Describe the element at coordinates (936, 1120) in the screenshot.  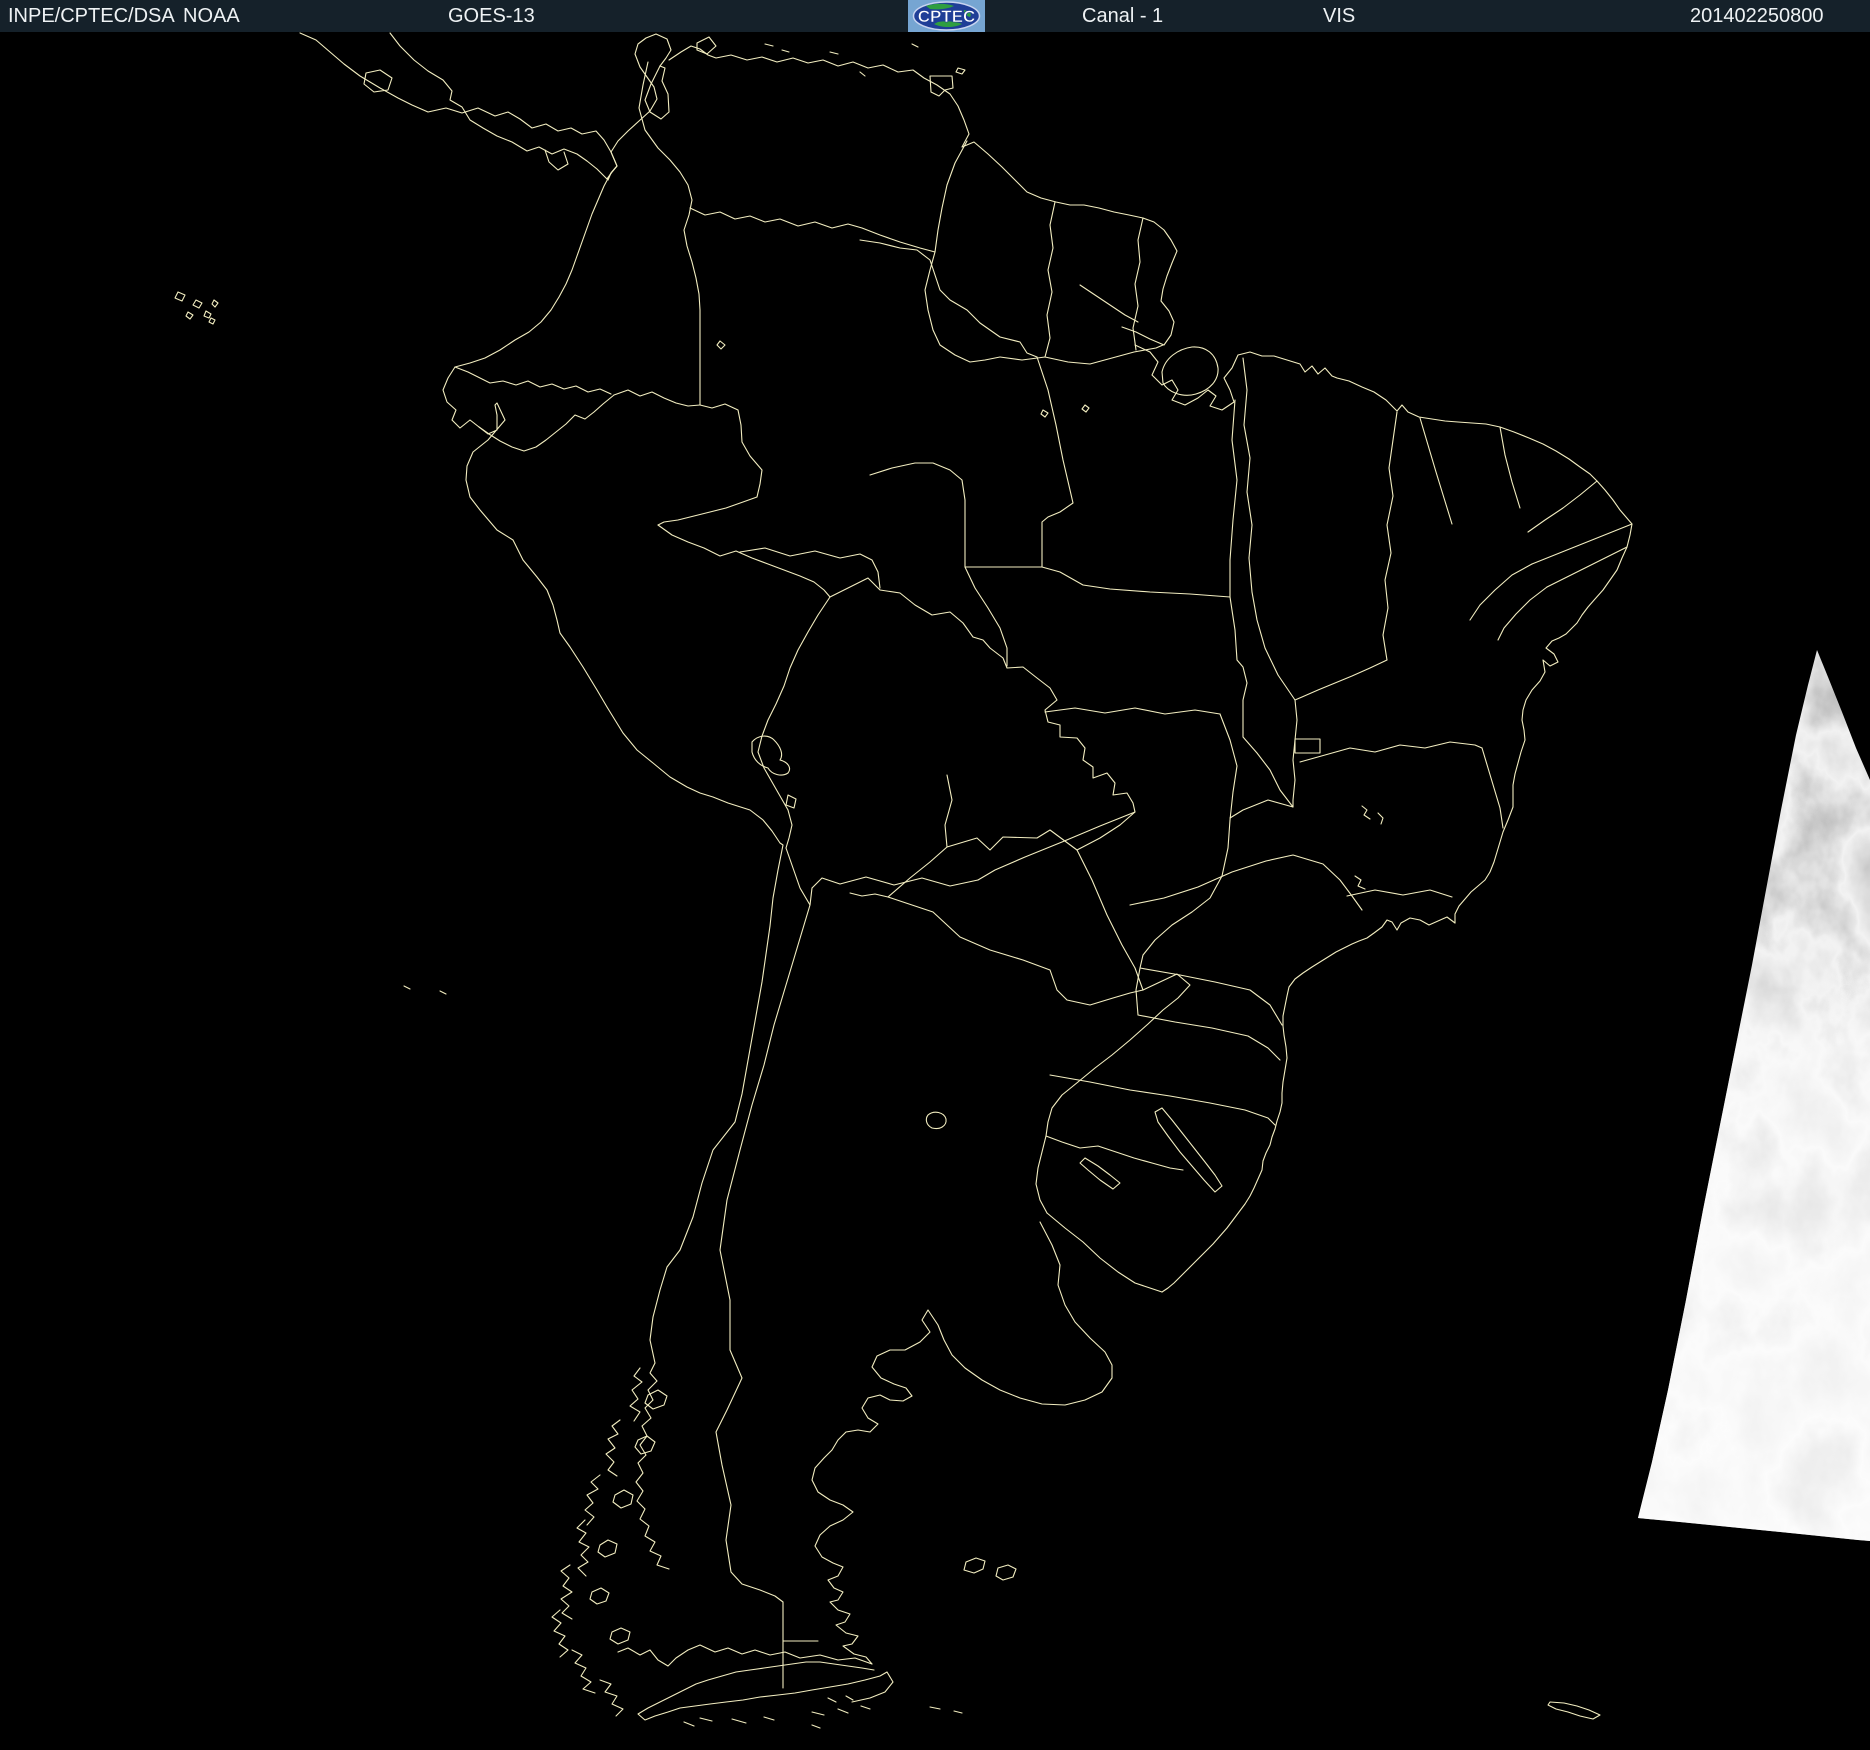
I see `lake-mar-chiquita` at that location.